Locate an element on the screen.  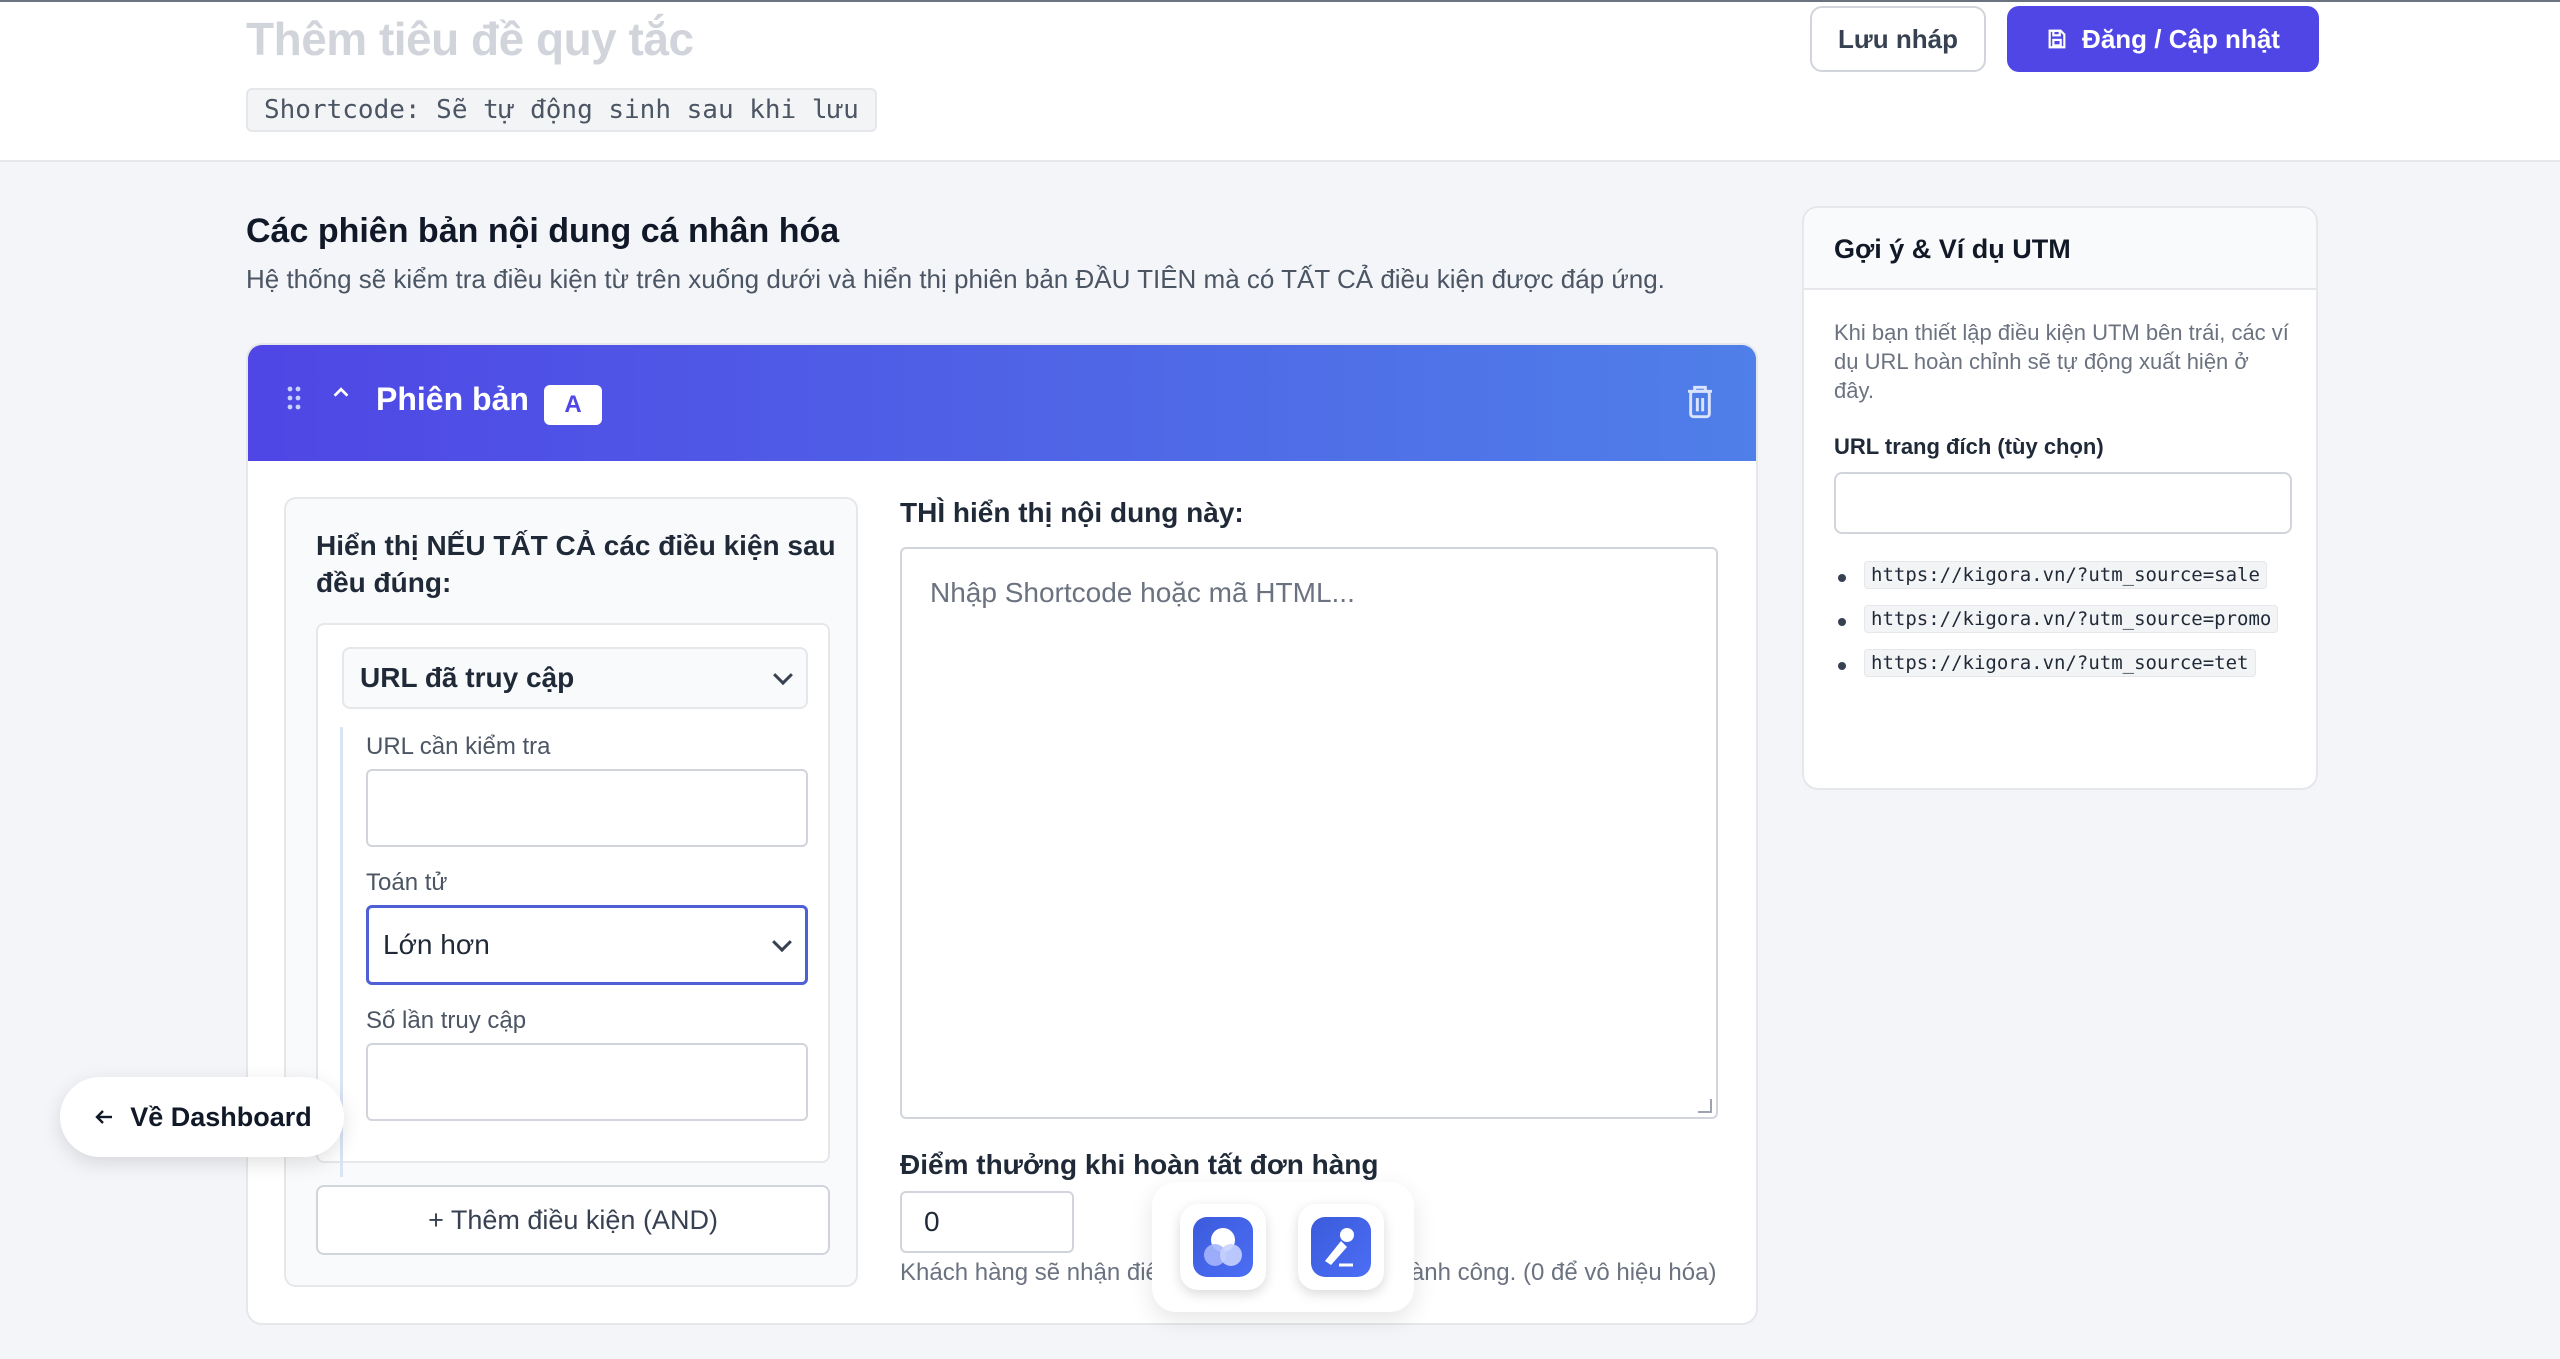
condition-type-value: URL đã truy cập is located at coordinates (467, 677).